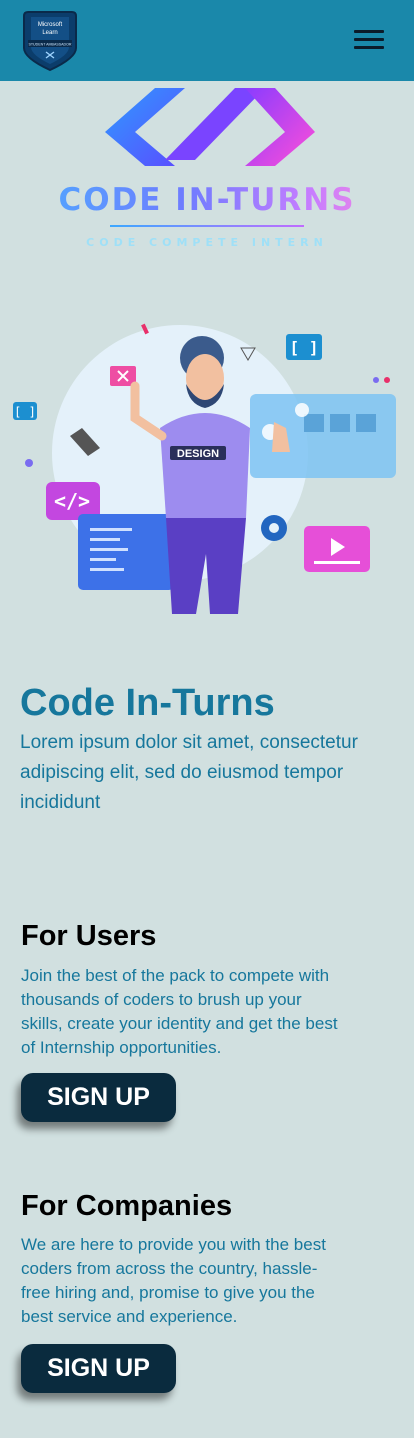  What do you see at coordinates (215, 124) in the screenshot?
I see `logo-slash` at bounding box center [215, 124].